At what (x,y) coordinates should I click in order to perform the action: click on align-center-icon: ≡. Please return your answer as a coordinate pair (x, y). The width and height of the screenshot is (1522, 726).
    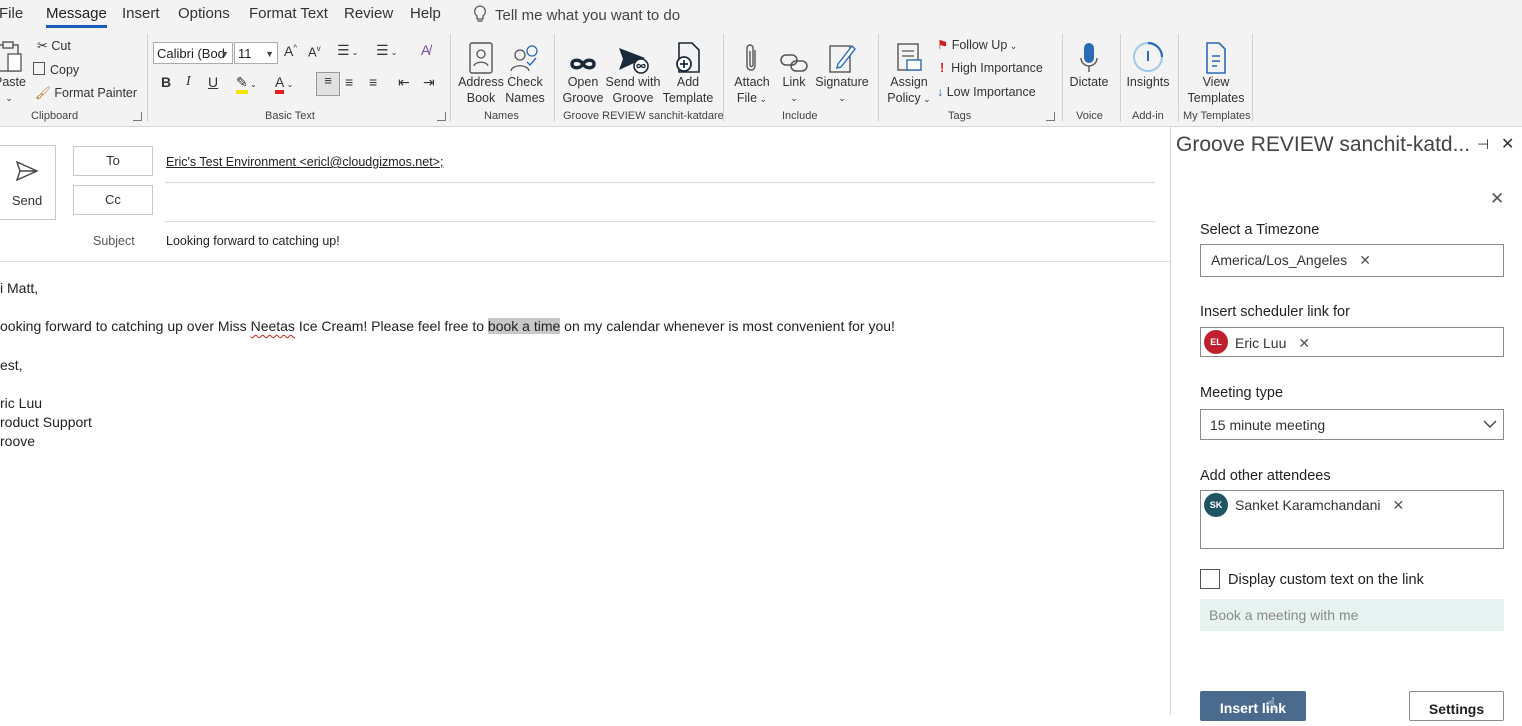
    Looking at the image, I should click on (349, 82).